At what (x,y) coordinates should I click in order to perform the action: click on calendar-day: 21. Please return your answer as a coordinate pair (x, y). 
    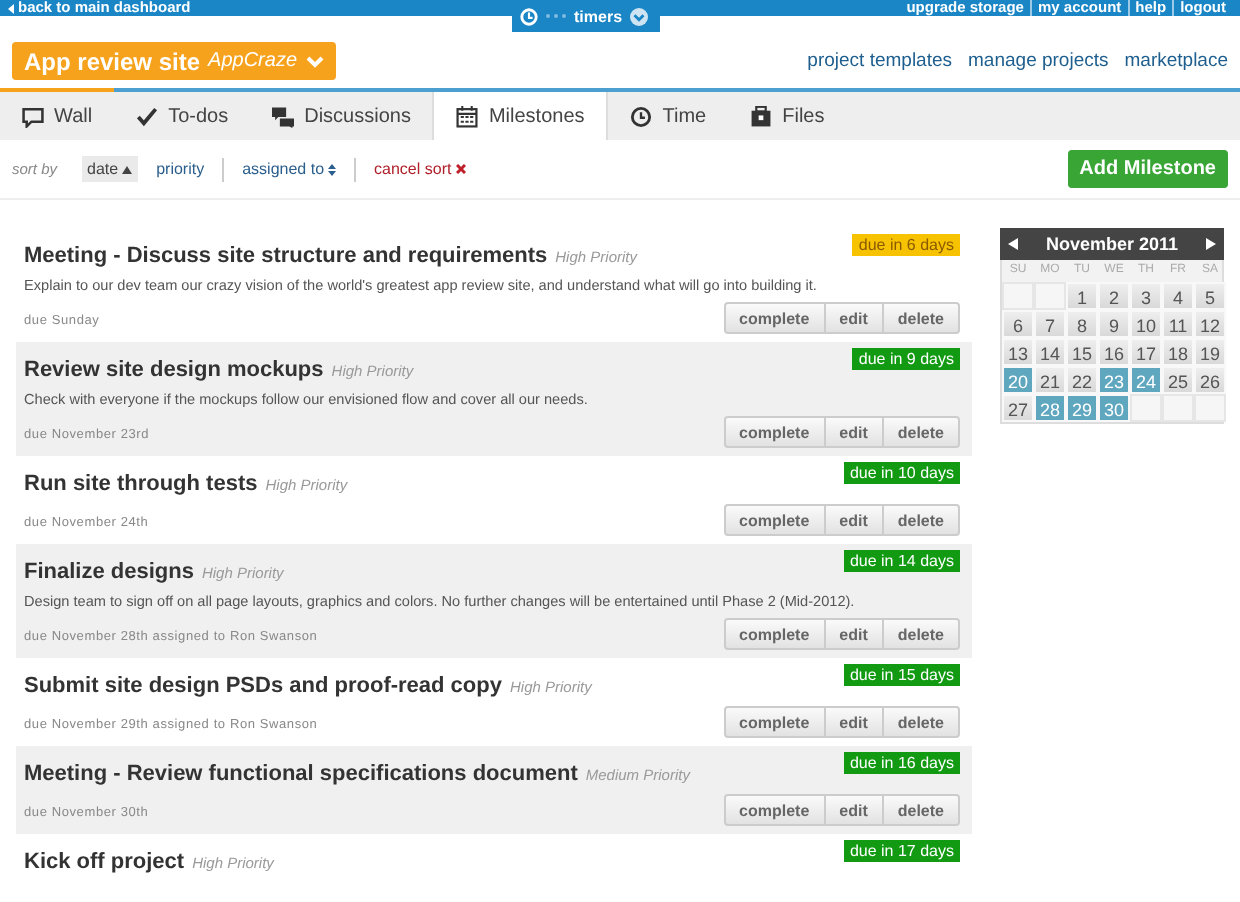
    Looking at the image, I should click on (1050, 380).